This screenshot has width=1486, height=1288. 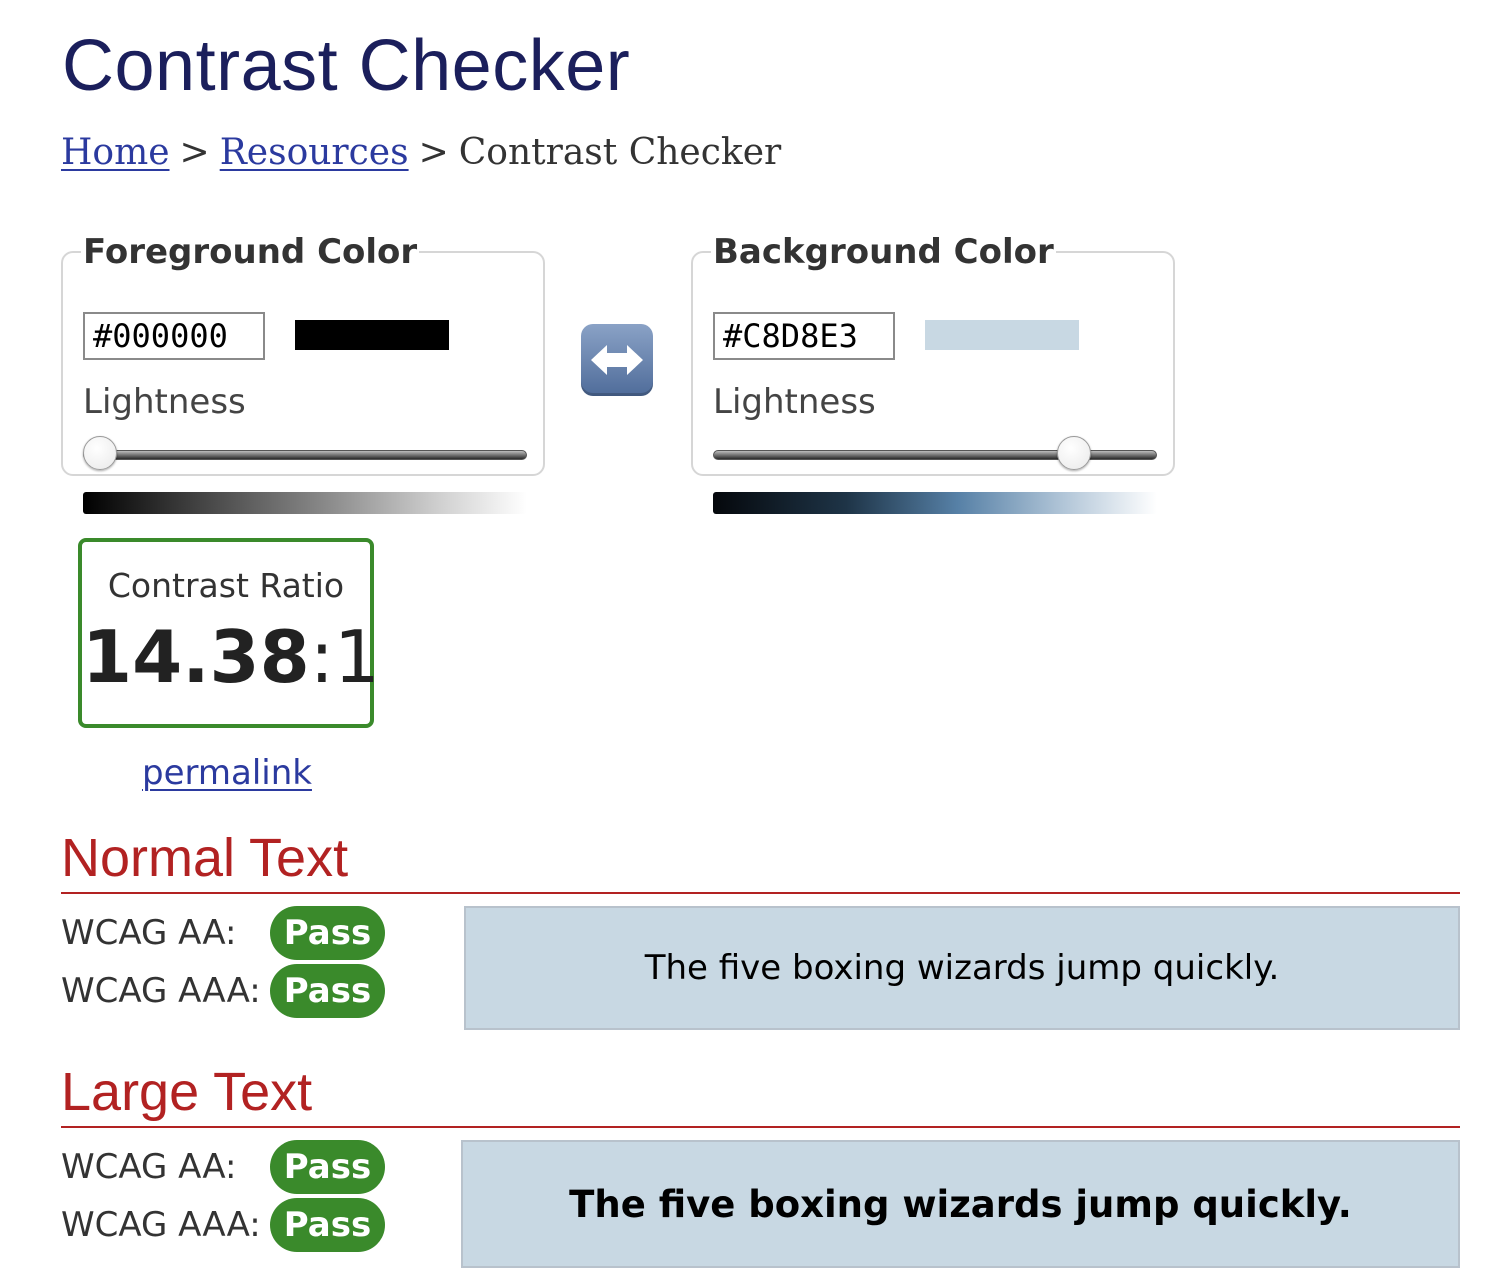 I want to click on normal-wcag-aaa-label: WCAG AAA:, so click(x=161, y=991).